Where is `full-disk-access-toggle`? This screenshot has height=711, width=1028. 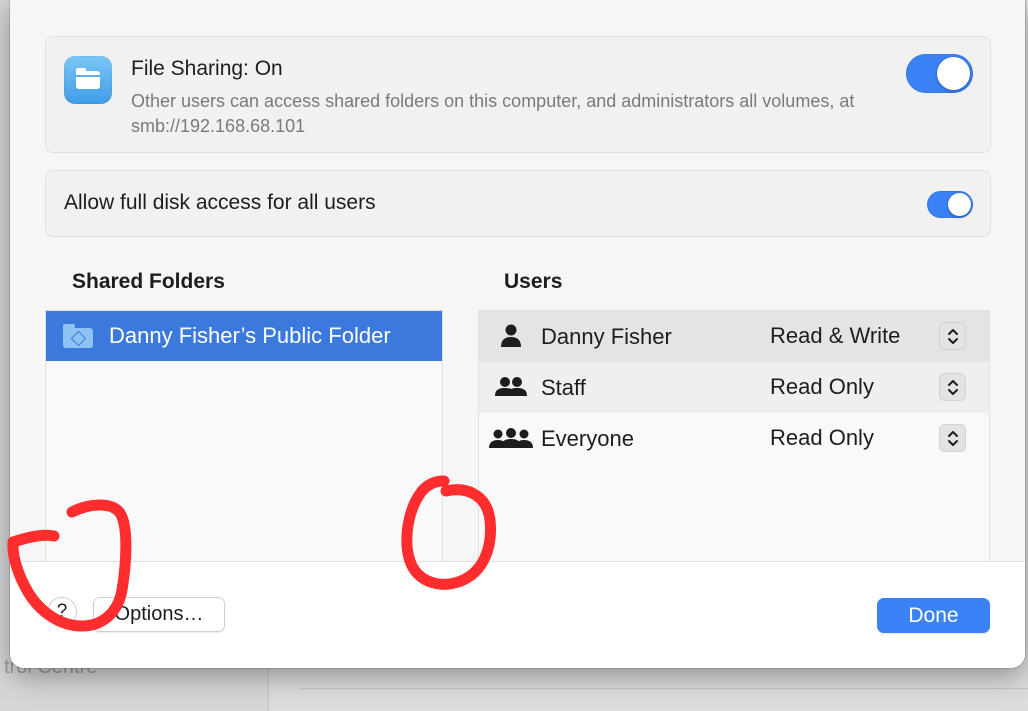 full-disk-access-toggle is located at coordinates (950, 204).